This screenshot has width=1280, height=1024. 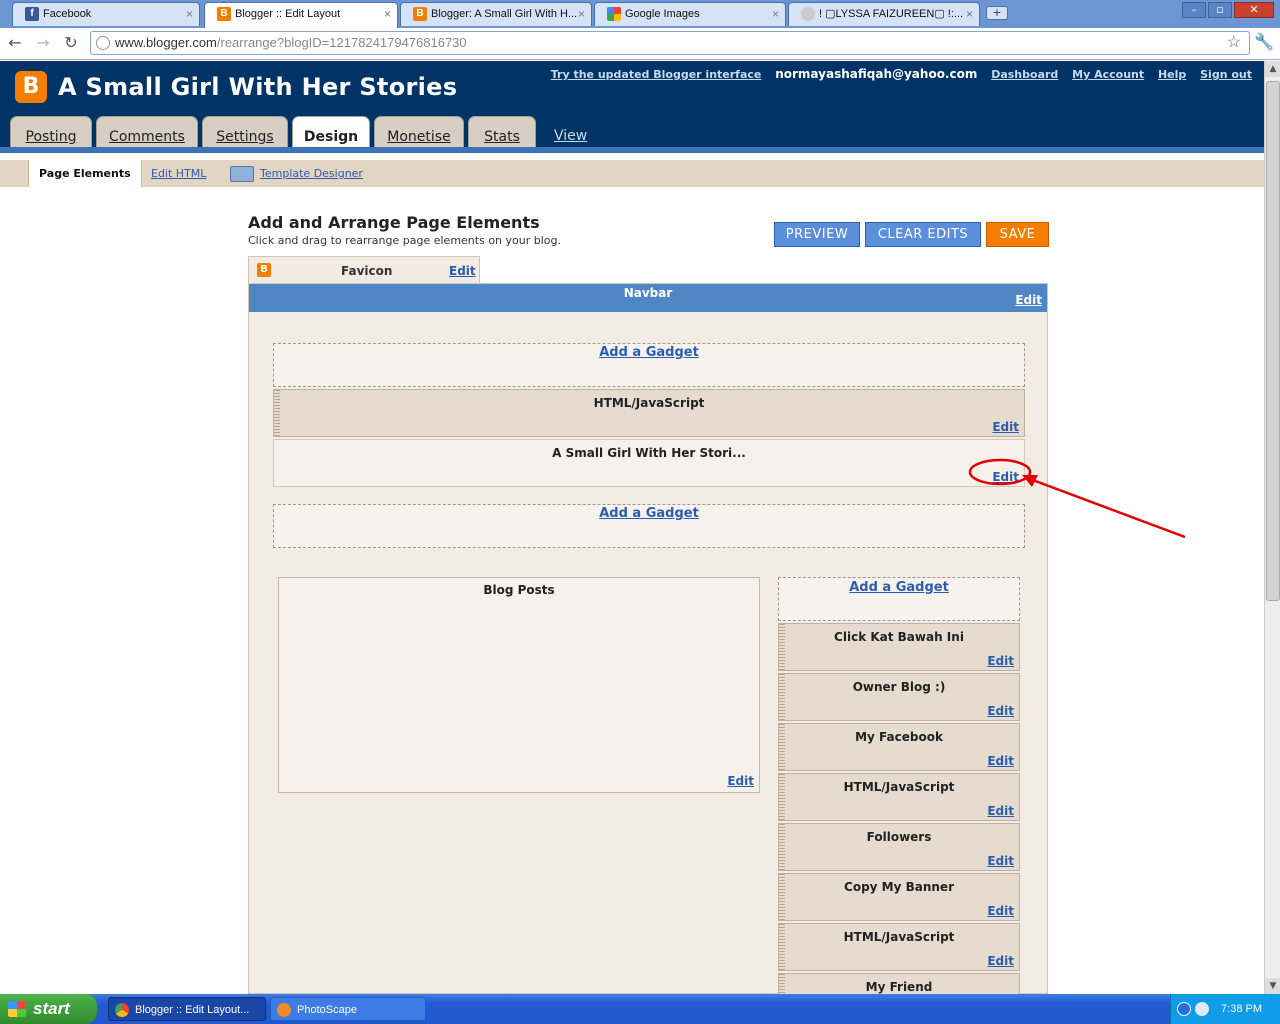 I want to click on preview-button: PREVIEW, so click(x=817, y=234).